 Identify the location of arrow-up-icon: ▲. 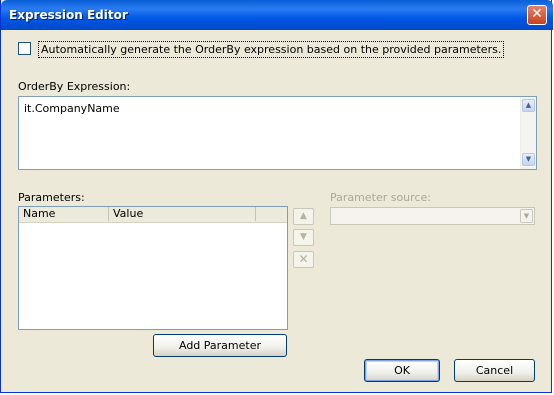
(303, 216).